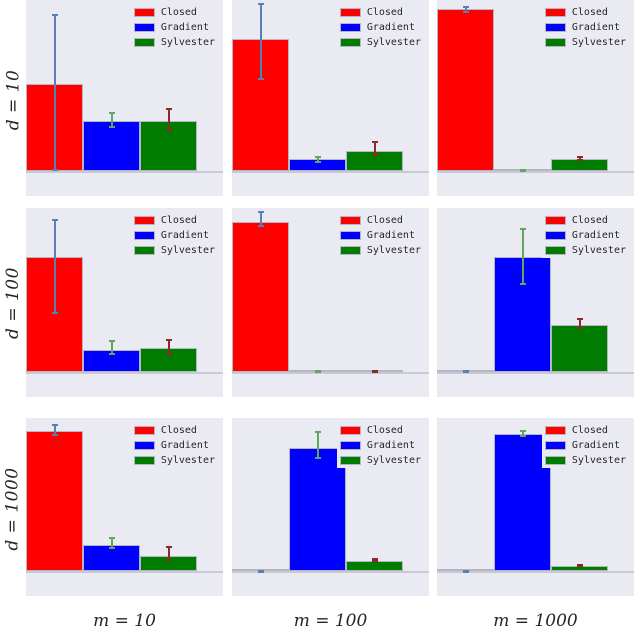 This screenshot has height=636, width=640. I want to click on bar-gradient, so click(111, 146).